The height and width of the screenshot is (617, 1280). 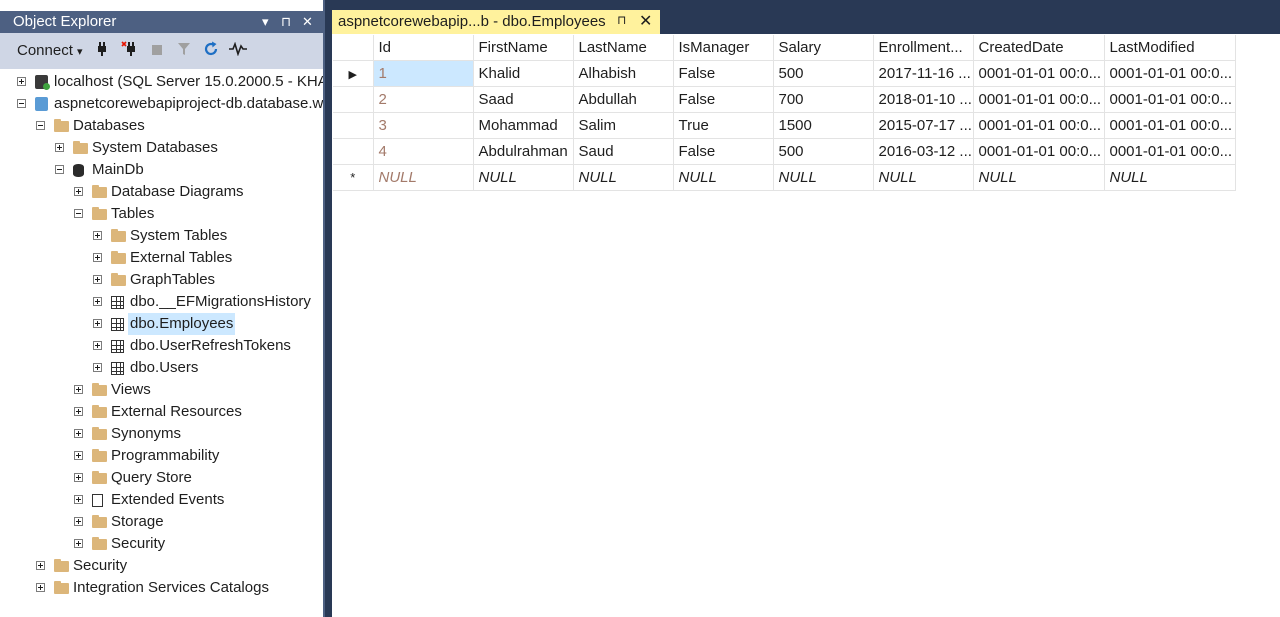 What do you see at coordinates (823, 125) in the screenshot?
I see `grid-cell: 1500` at bounding box center [823, 125].